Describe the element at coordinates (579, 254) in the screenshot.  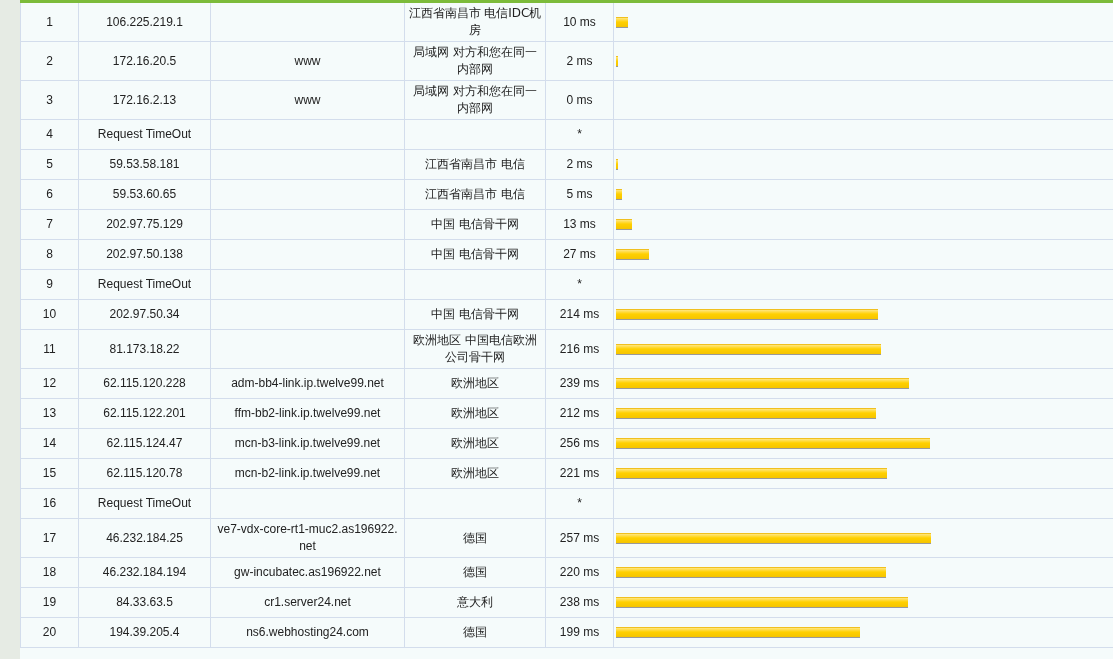
I see `latency: 27 ms` at that location.